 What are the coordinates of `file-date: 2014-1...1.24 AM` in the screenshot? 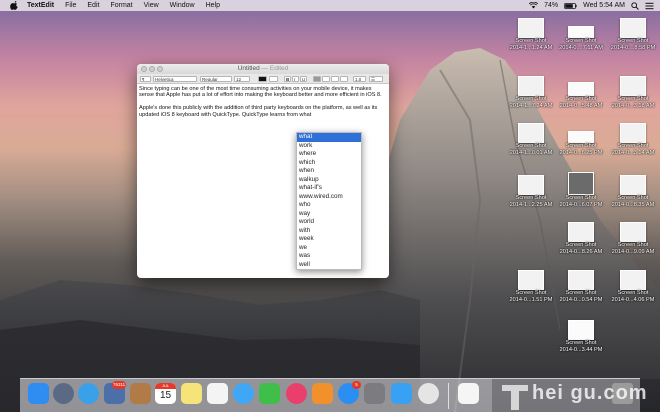 It's located at (531, 47).